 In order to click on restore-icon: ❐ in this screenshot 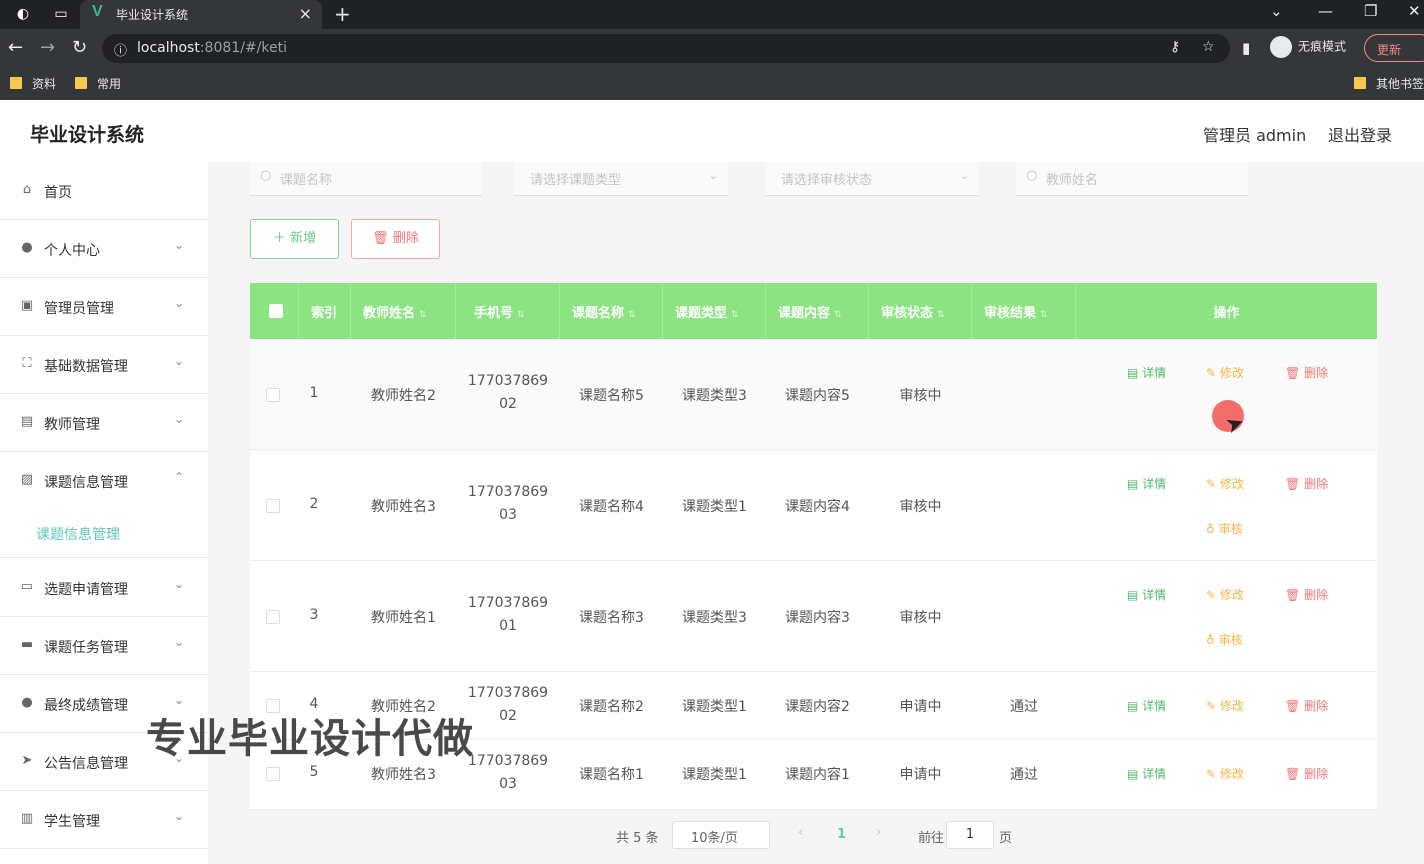, I will do `click(1370, 11)`.